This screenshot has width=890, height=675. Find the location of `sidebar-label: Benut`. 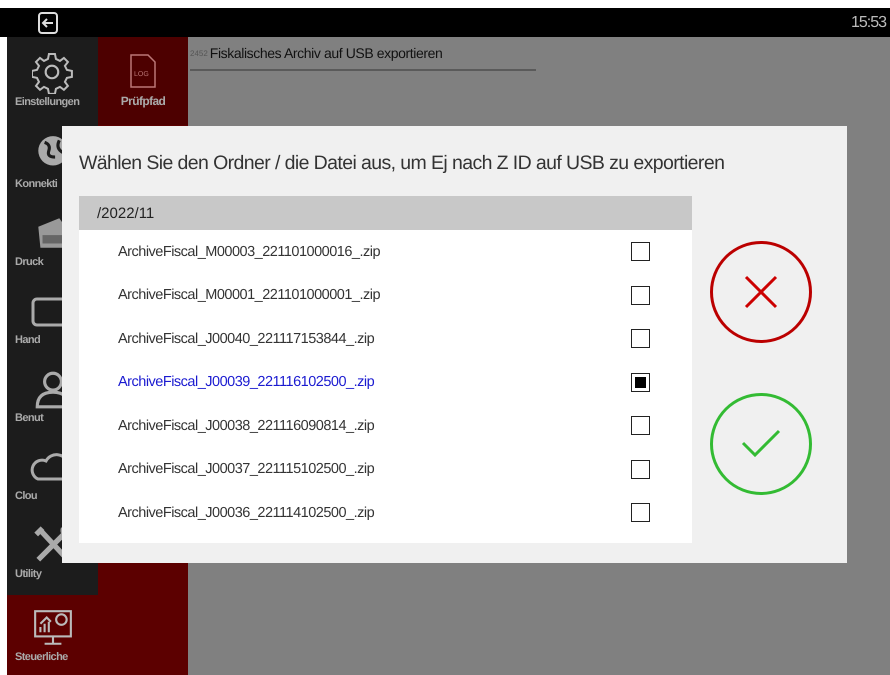

sidebar-label: Benut is located at coordinates (29, 418).